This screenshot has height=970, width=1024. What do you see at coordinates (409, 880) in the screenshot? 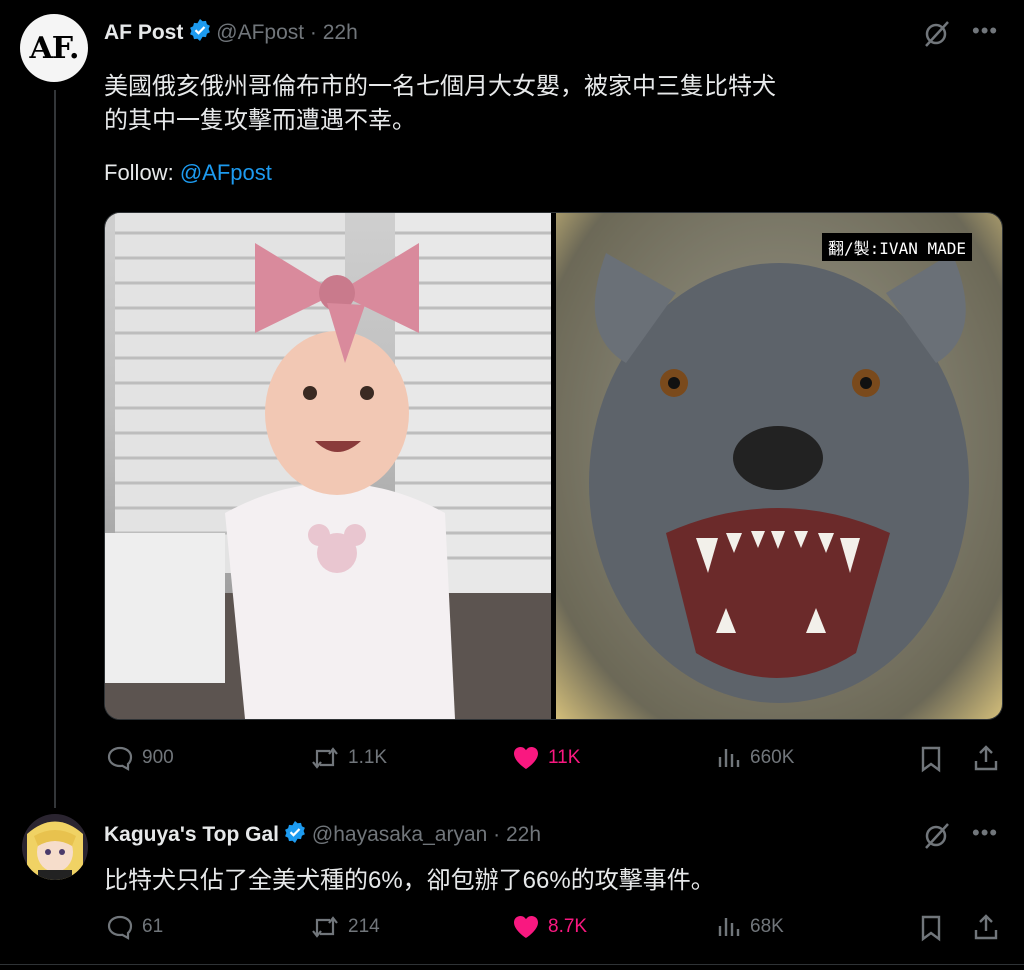
I see `tweet-text: 比特犬只佔了全美犬種的6%，卻包辦了66%的攻擊事件。` at bounding box center [409, 880].